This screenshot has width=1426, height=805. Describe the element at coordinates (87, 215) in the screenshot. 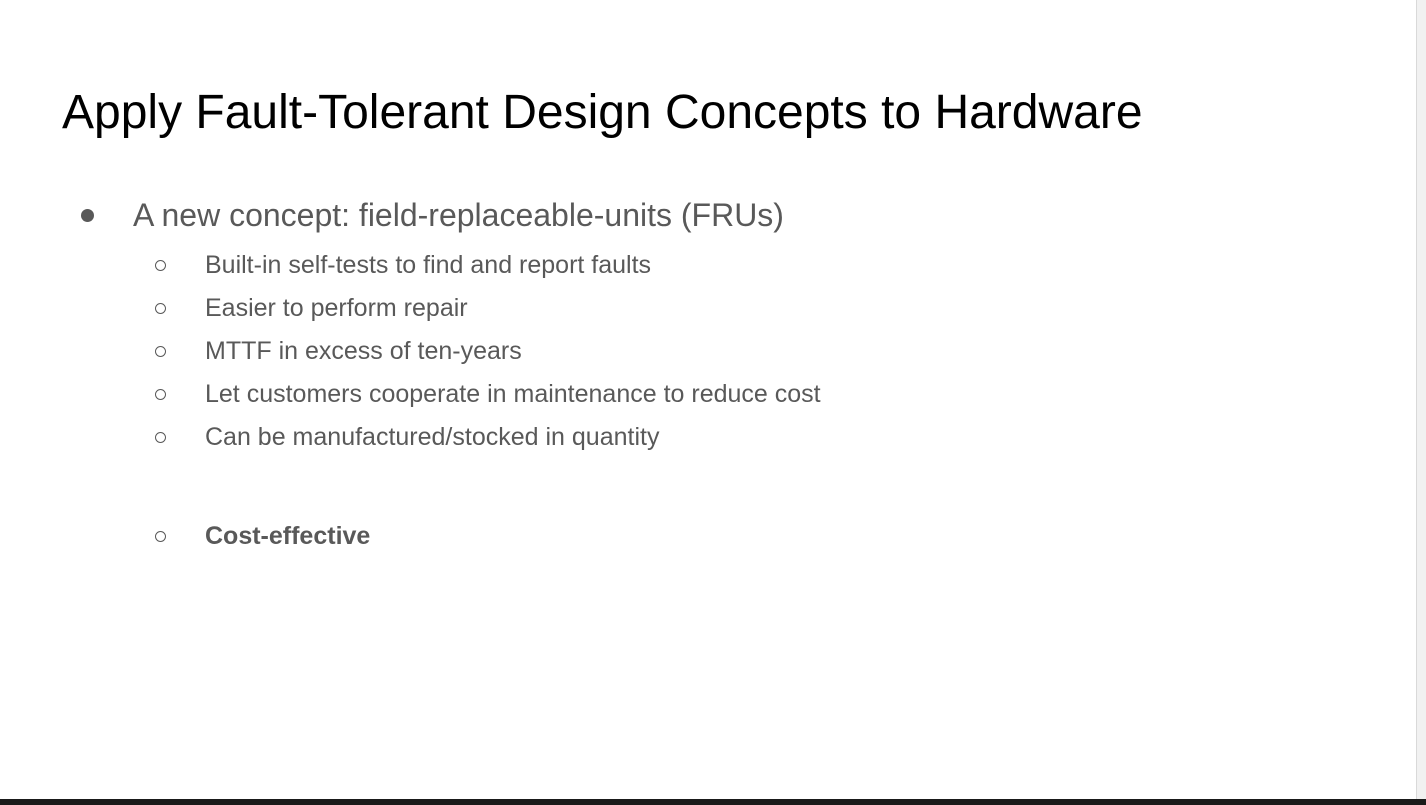

I see `filled-bullet-icon` at that location.